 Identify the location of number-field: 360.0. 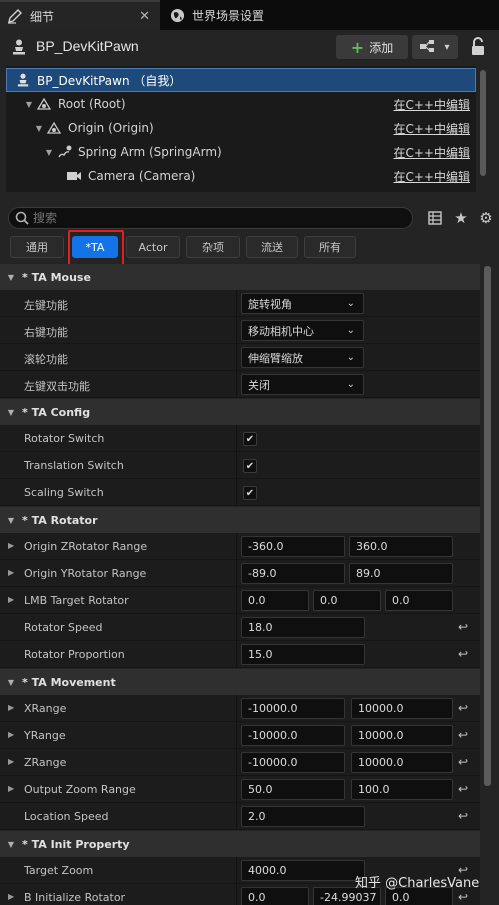
(401, 546).